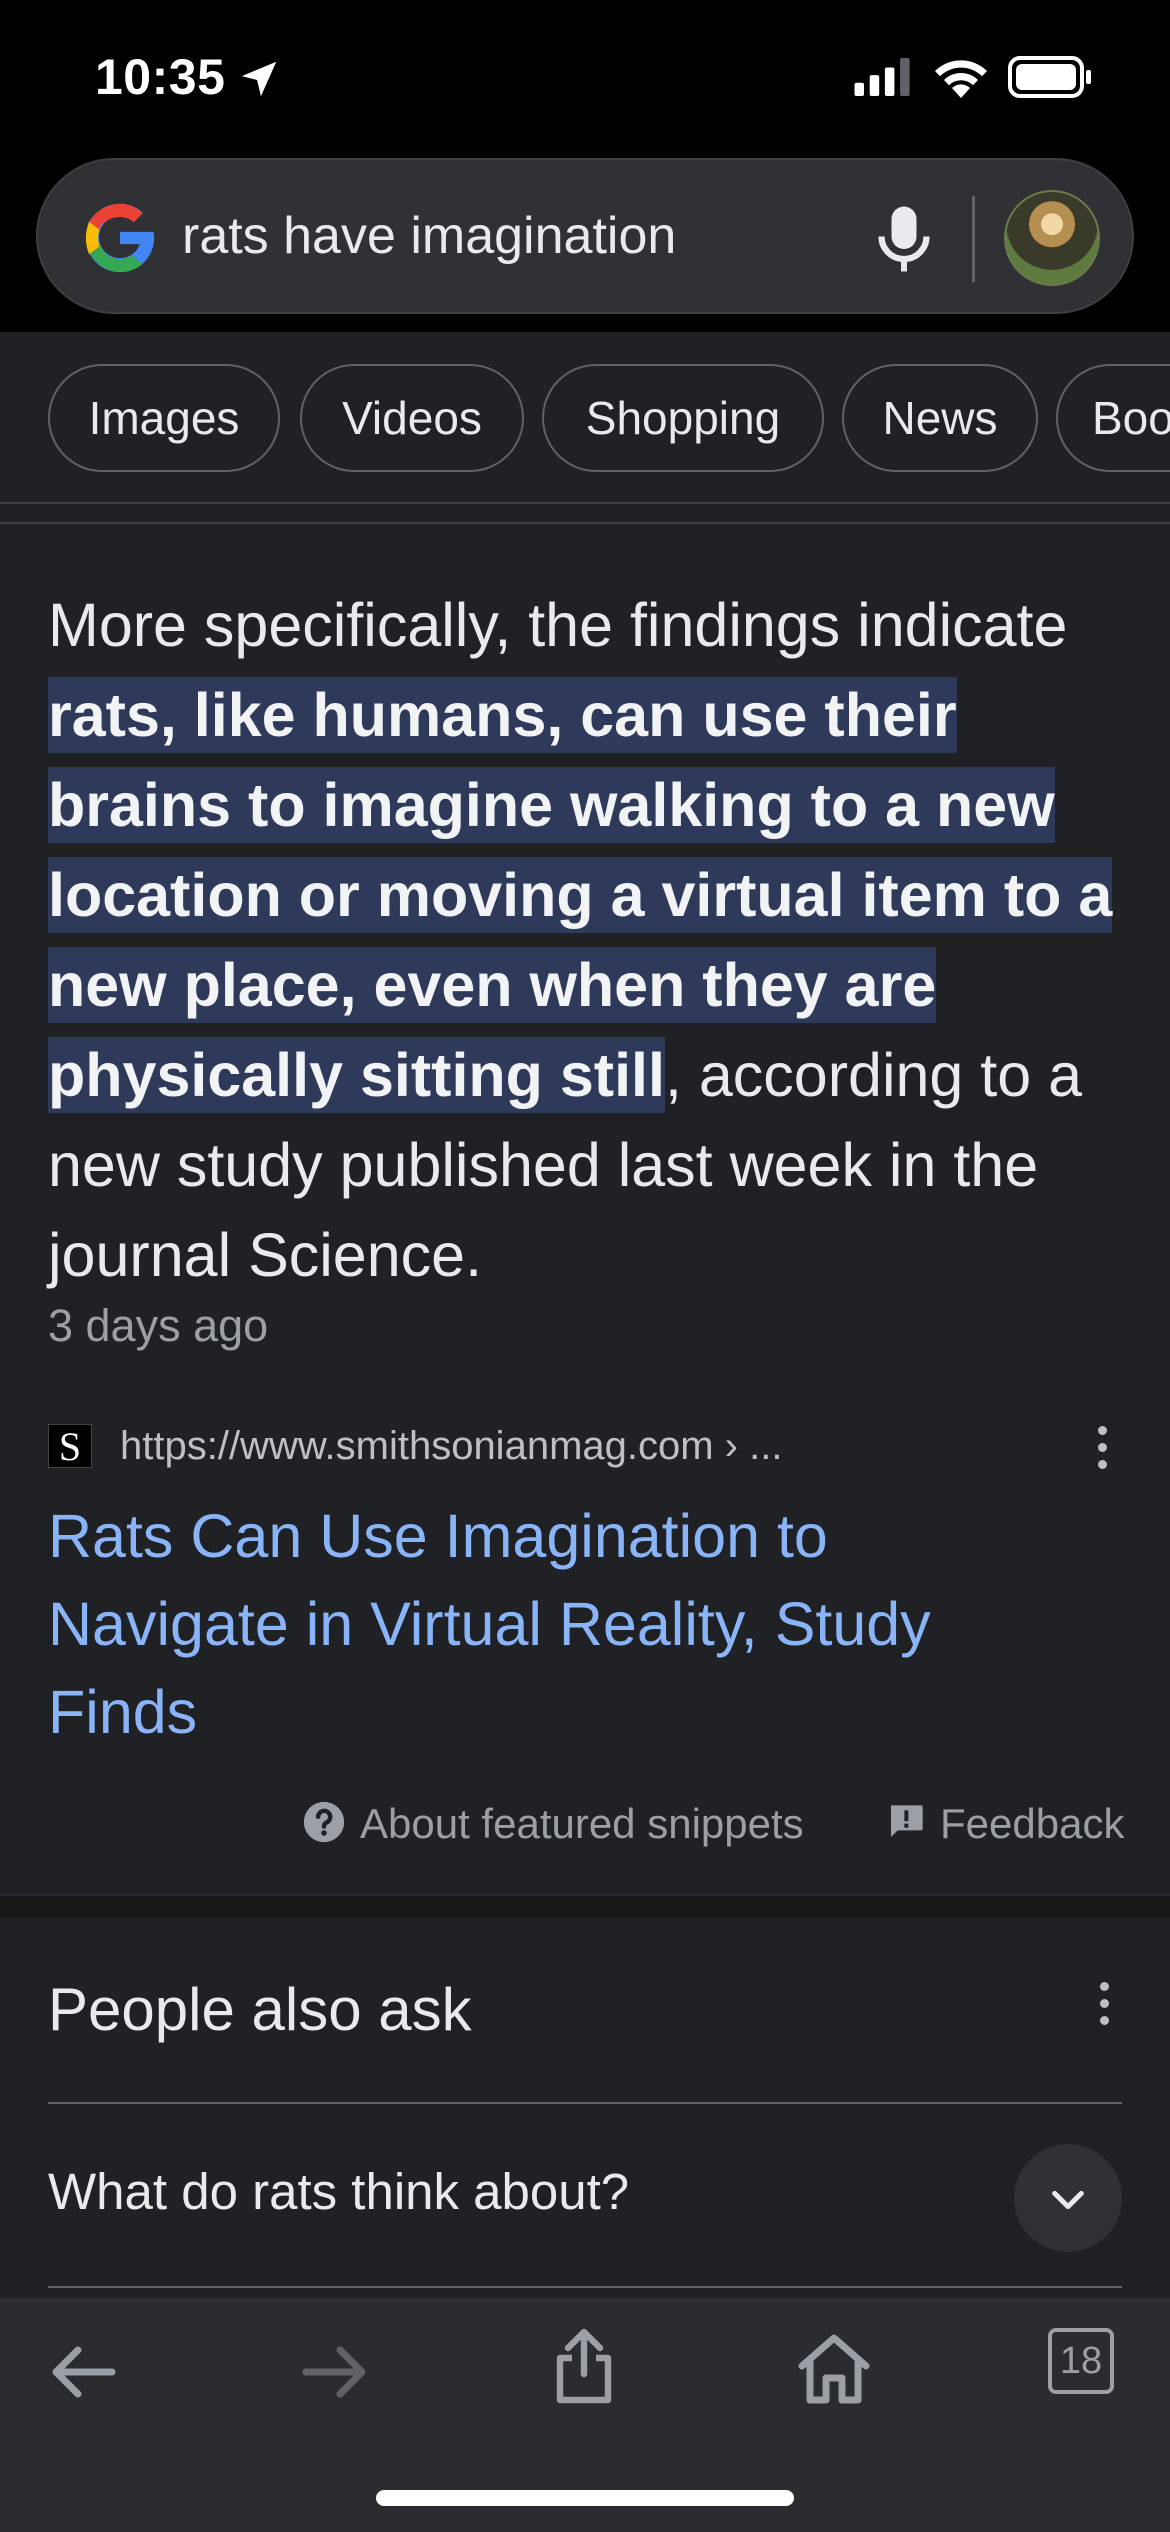  Describe the element at coordinates (582, 1823) in the screenshot. I see `about-featured-snippets-label: About featured snippets` at that location.